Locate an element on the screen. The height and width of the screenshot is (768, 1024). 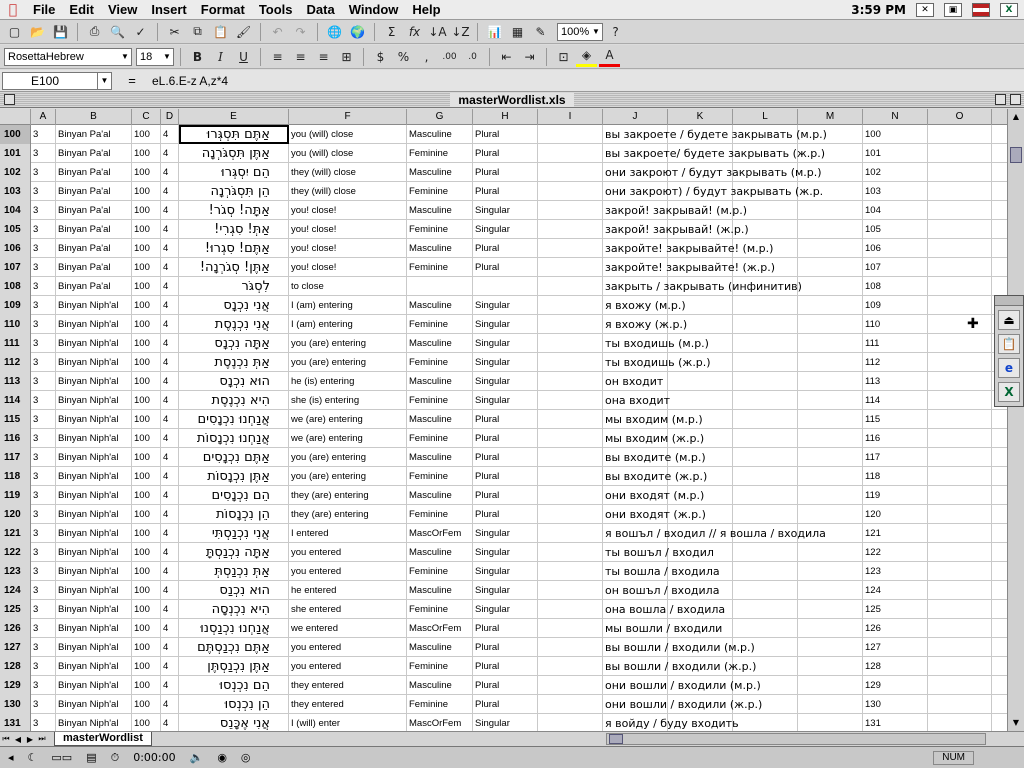
cell-n: 123 is located at coordinates (895, 571).